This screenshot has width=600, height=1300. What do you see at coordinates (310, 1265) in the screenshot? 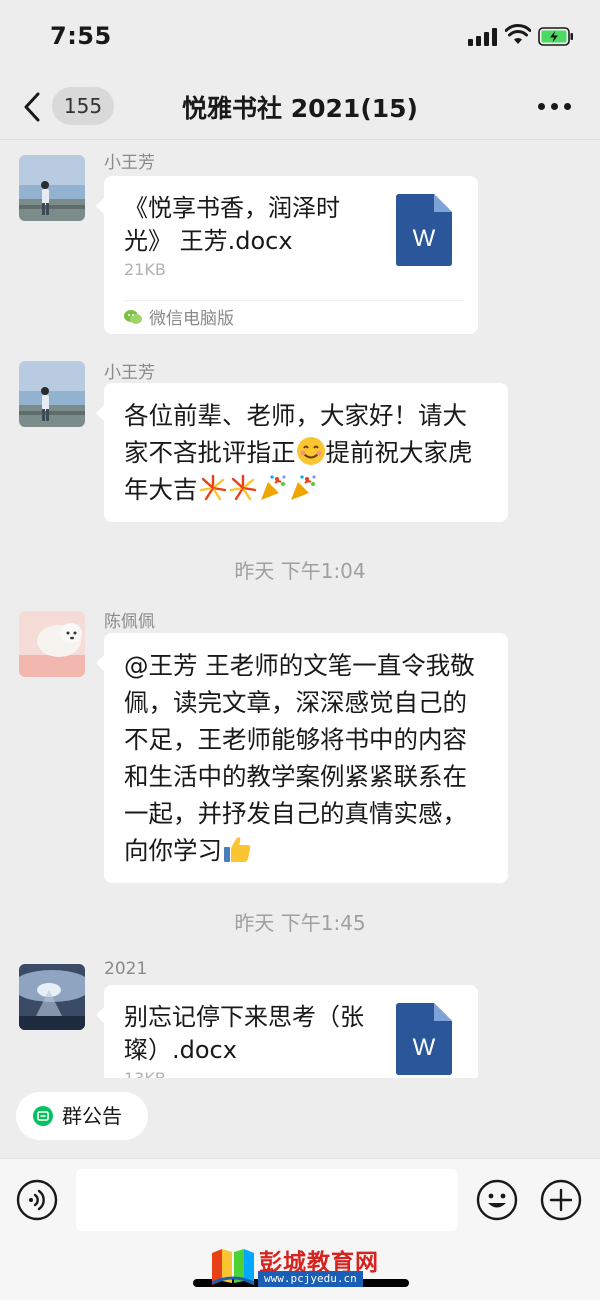
I see `site-watermark: 彭城教育网 www.pcjyedu.cn` at bounding box center [310, 1265].